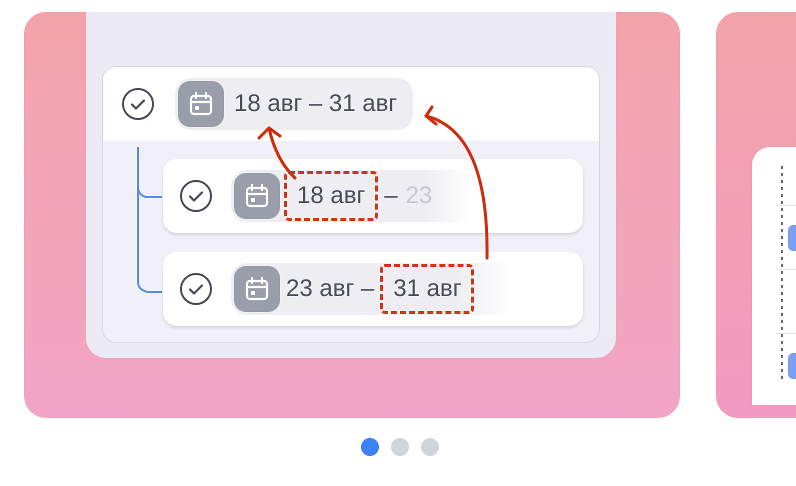 This screenshot has height=486, width=796. I want to click on date-chip: 18 авг – 31 авг, so click(294, 104).